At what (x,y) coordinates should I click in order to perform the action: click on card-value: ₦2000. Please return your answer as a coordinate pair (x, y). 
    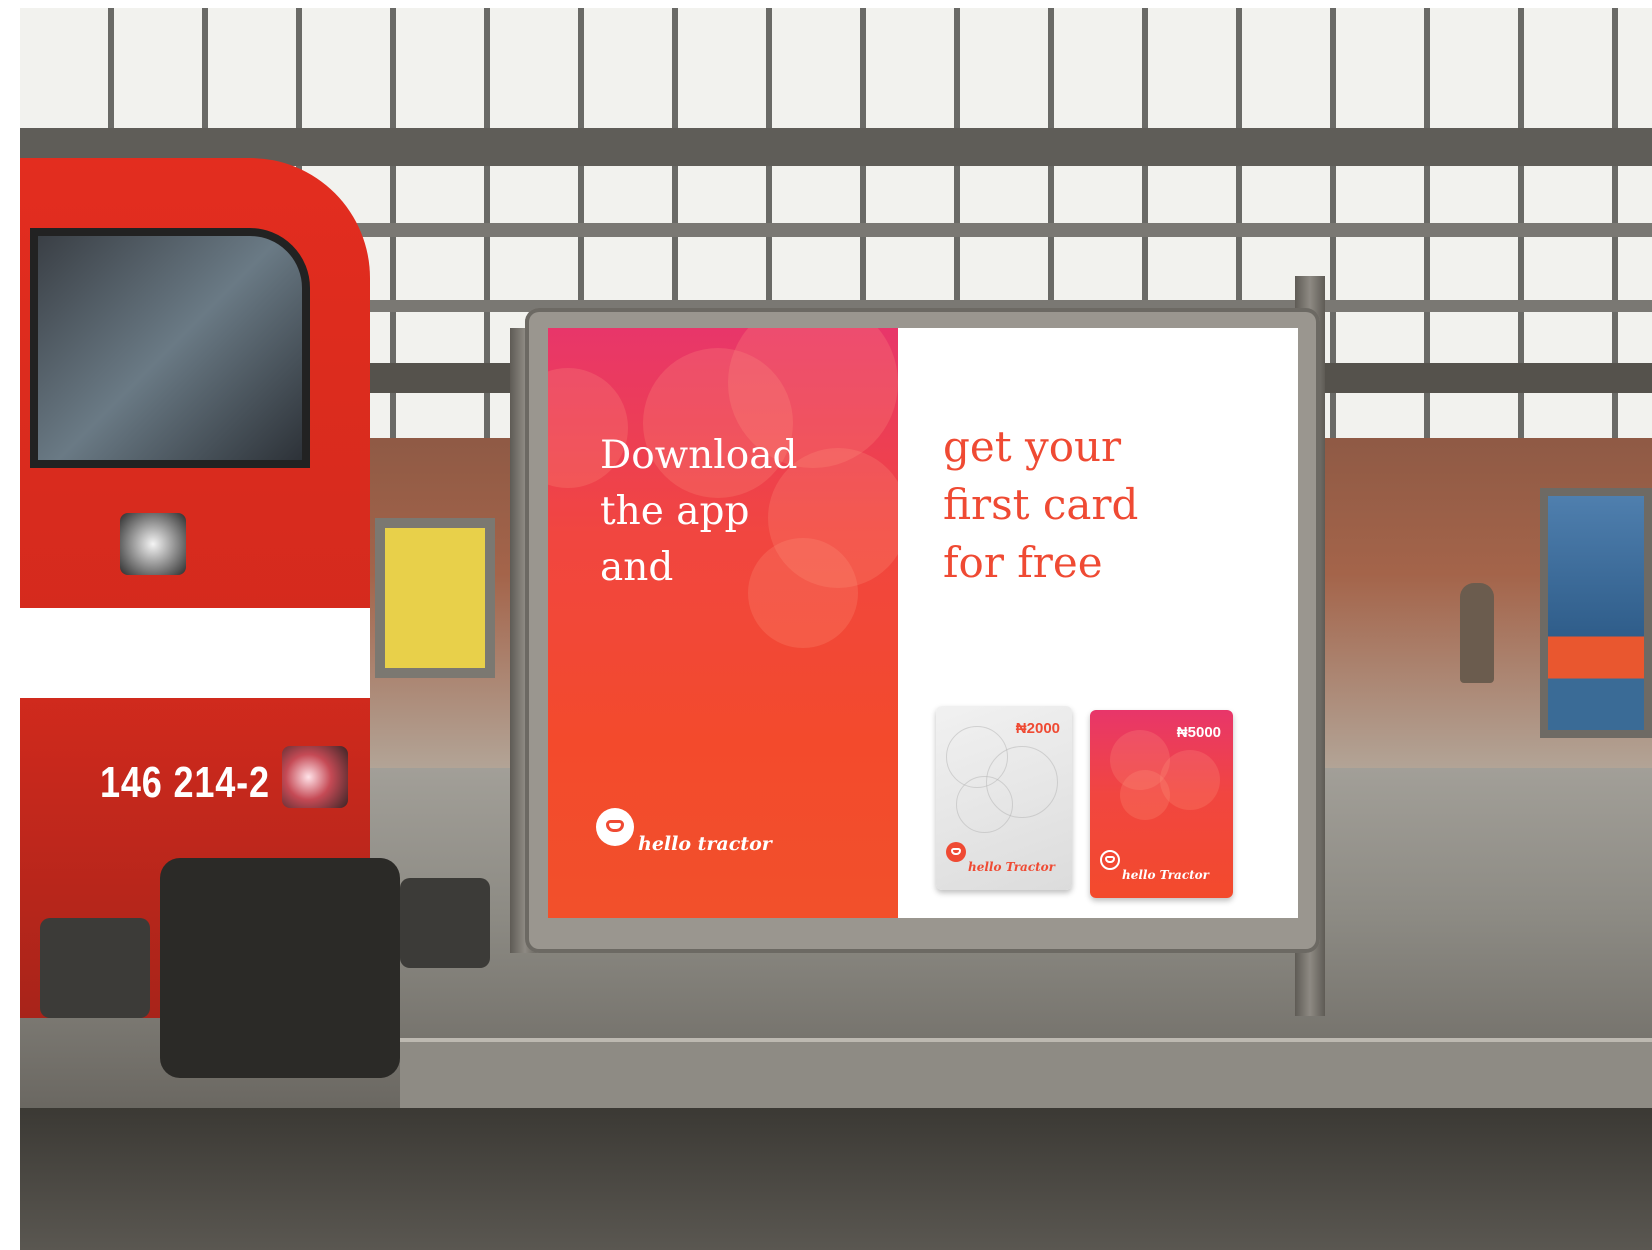
    Looking at the image, I should click on (1037, 728).